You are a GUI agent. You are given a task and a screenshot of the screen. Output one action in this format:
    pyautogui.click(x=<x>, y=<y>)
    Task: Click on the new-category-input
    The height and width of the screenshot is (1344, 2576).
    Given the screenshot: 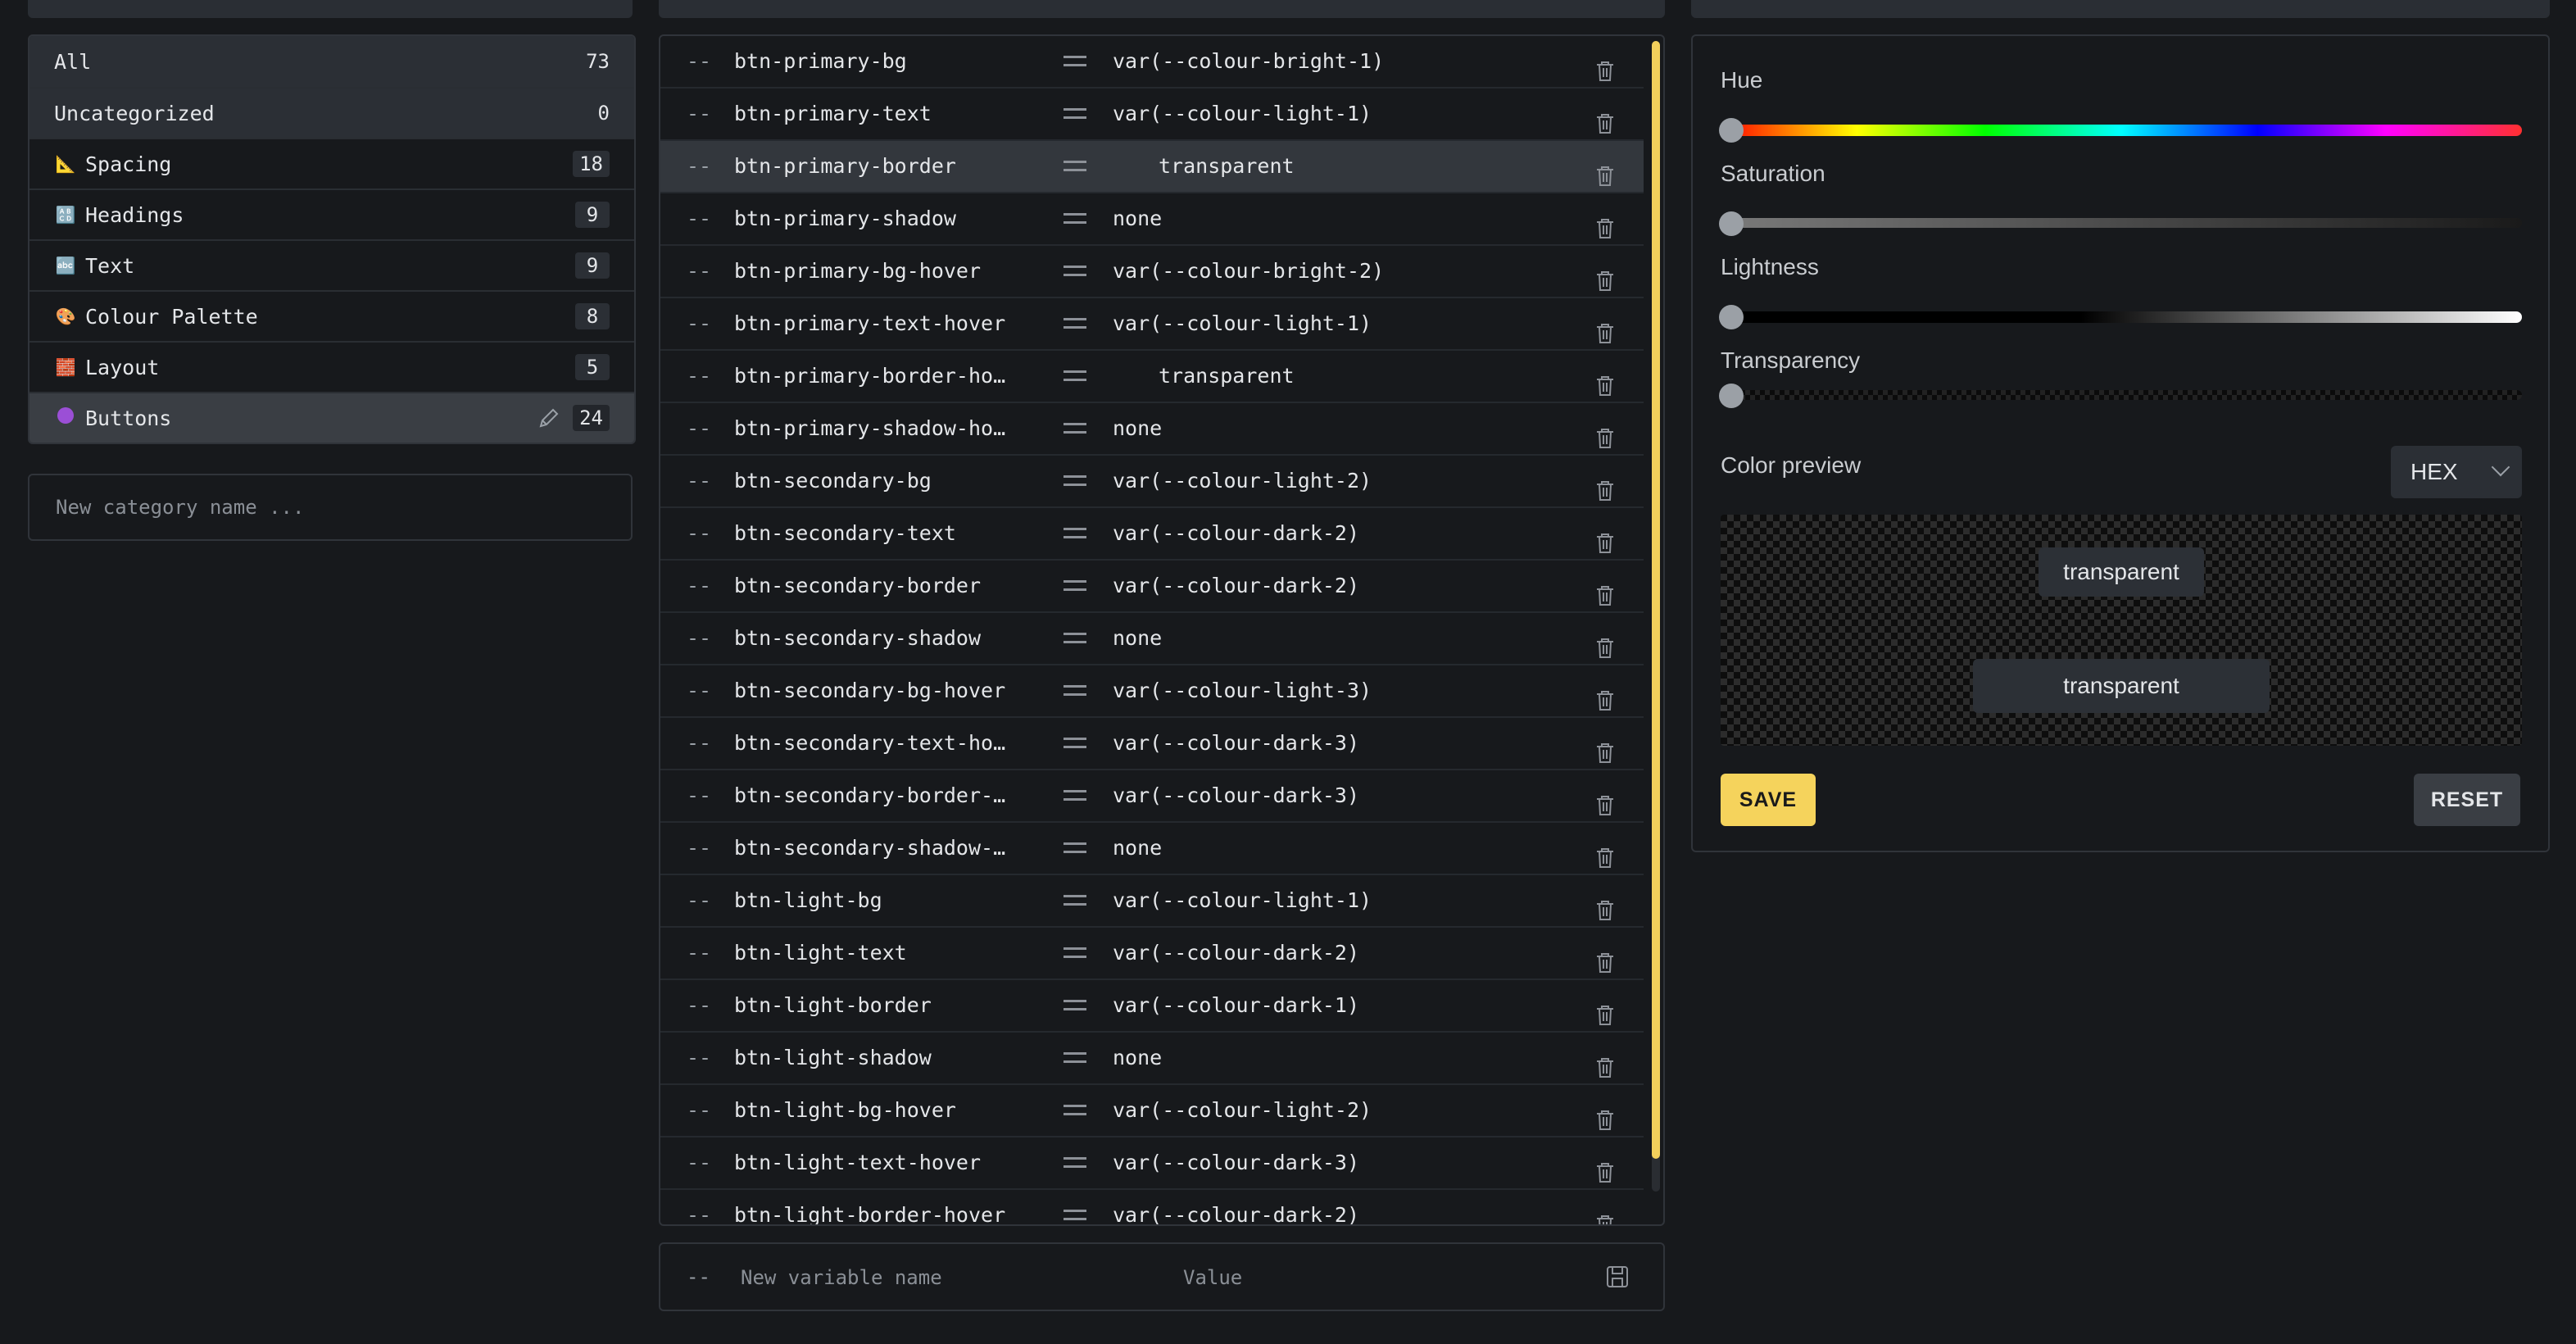 What is the action you would take?
    pyautogui.click(x=343, y=507)
    